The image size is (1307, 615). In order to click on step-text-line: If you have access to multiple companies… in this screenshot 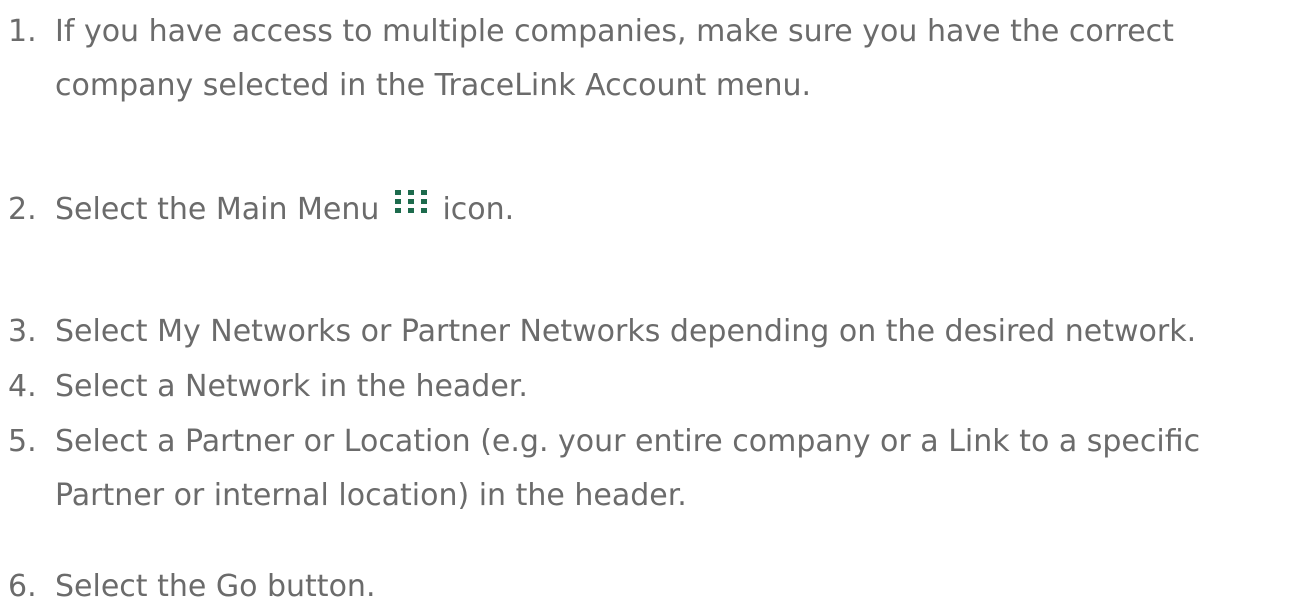, I will do `click(614, 31)`.